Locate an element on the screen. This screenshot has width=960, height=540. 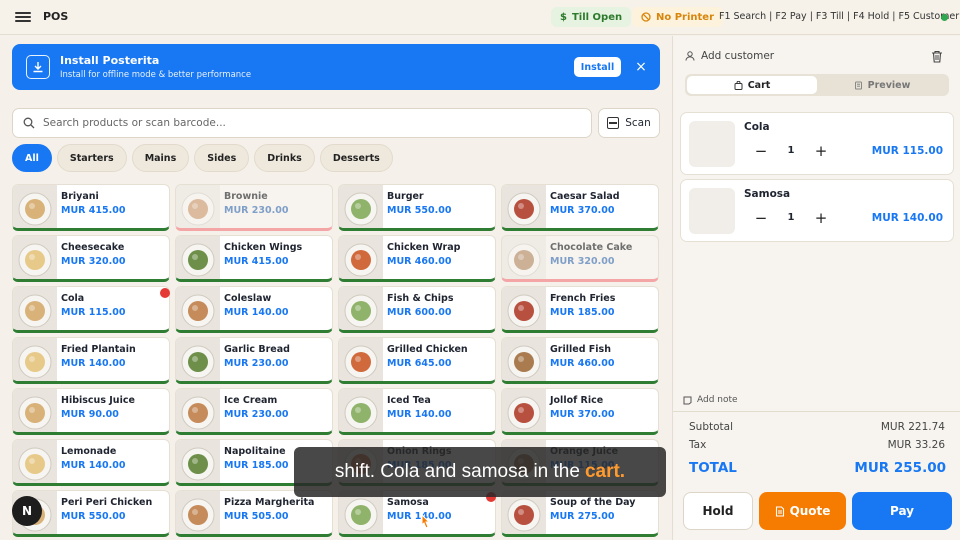
trash-icon is located at coordinates (937, 56).